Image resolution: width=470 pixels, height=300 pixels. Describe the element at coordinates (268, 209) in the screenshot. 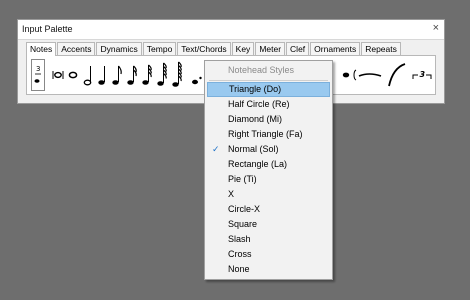

I see `menu-item-circle-x: Circle-X` at that location.